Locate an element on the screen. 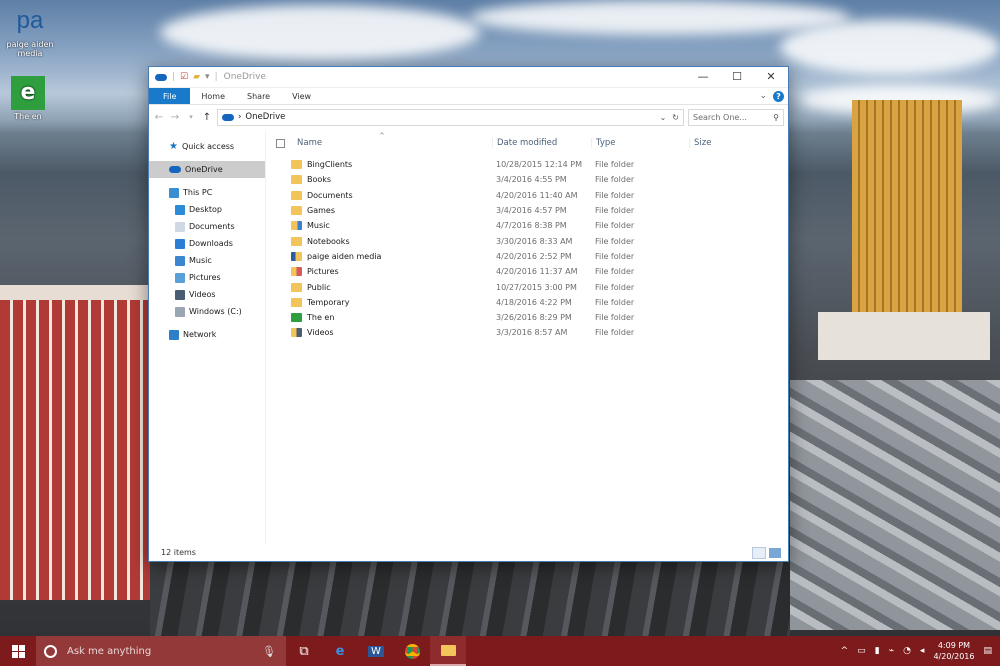 The image size is (1000, 666). chevron-down-icon: ▾ is located at coordinates (207, 77).